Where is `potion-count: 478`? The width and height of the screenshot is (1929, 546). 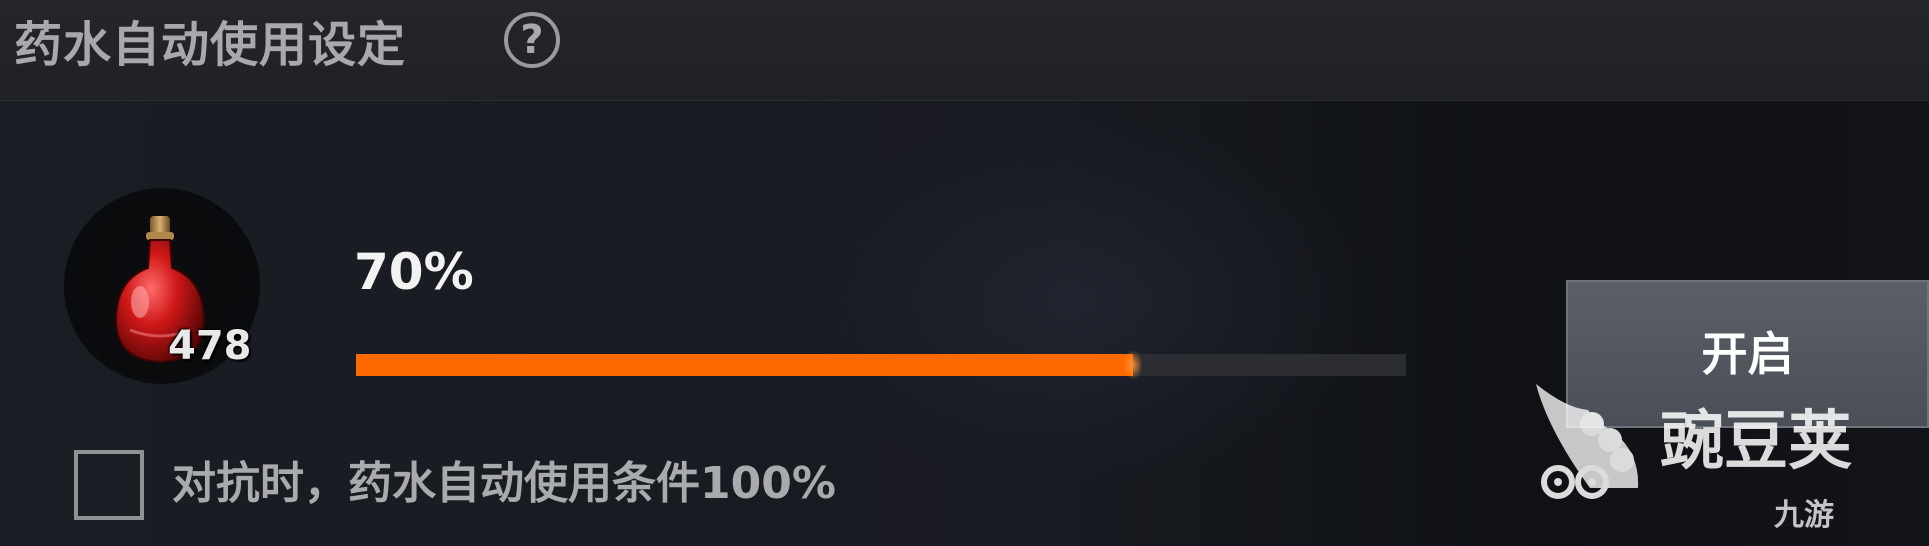 potion-count: 478 is located at coordinates (210, 346).